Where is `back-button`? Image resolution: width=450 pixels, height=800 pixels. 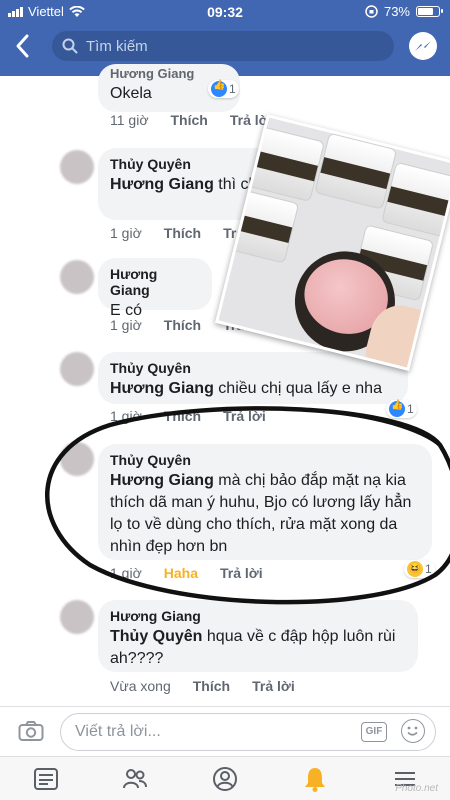
back-button is located at coordinates (27, 46).